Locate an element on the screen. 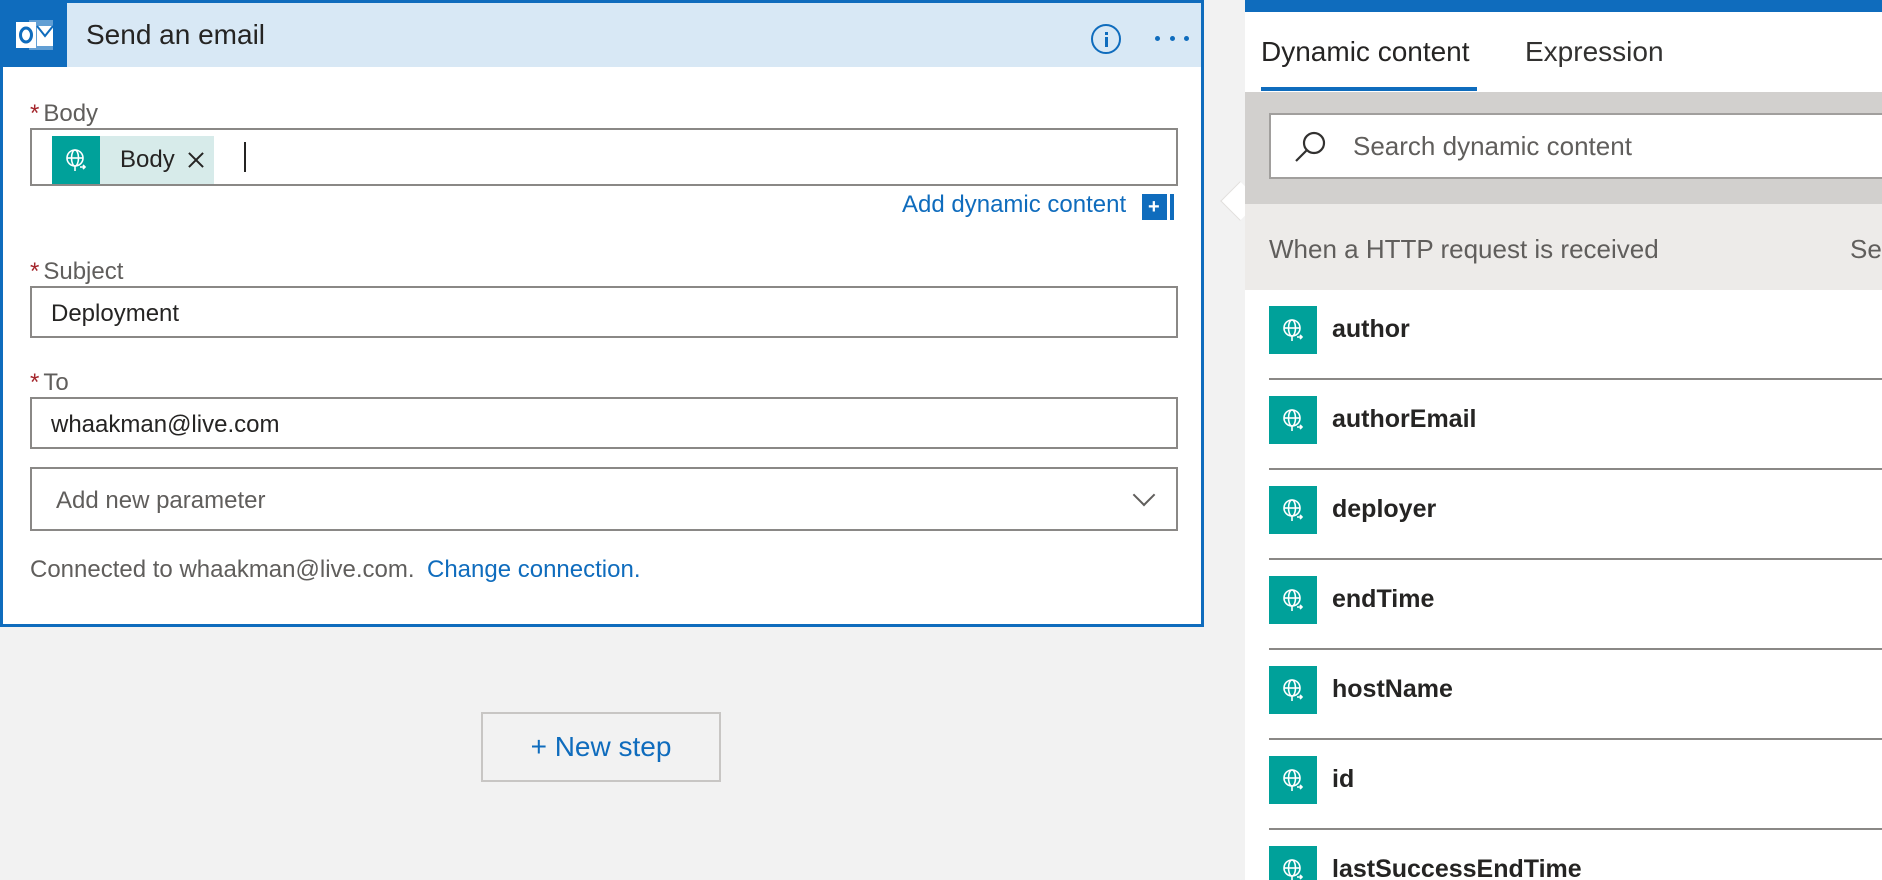 The height and width of the screenshot is (880, 1882). chevron-down-icon is located at coordinates (1144, 495).